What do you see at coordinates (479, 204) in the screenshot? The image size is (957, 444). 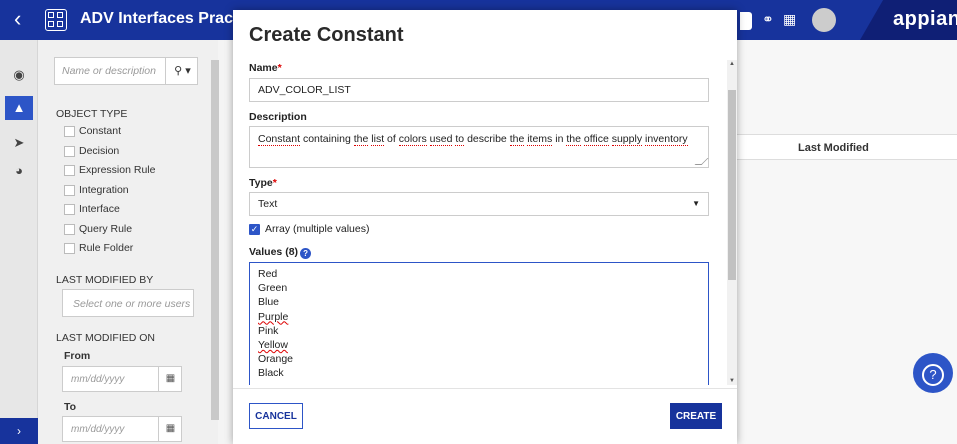 I see `type-select: Text ▼` at bounding box center [479, 204].